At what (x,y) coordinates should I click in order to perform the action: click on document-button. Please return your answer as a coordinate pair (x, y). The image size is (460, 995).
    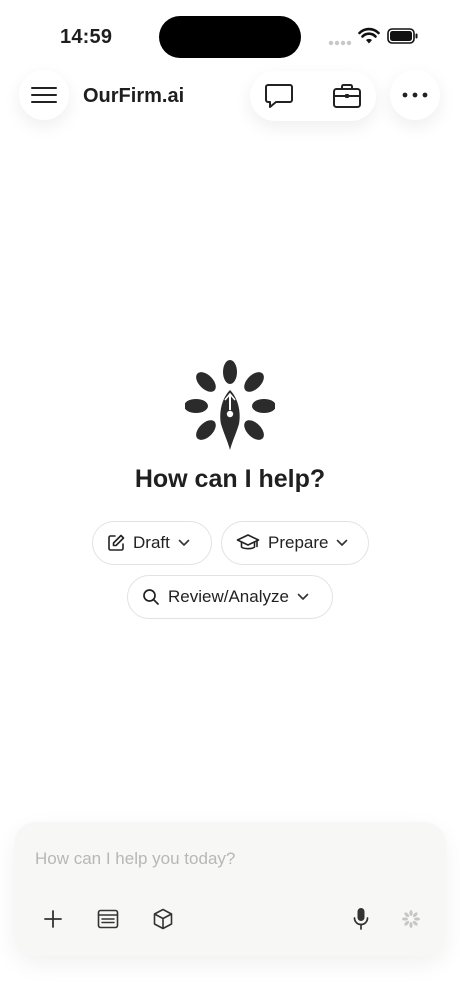
    Looking at the image, I should click on (108, 919).